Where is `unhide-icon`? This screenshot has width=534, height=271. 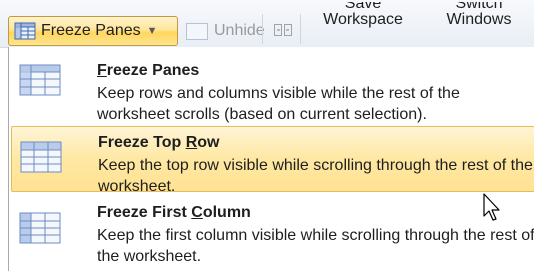
unhide-icon is located at coordinates (197, 31).